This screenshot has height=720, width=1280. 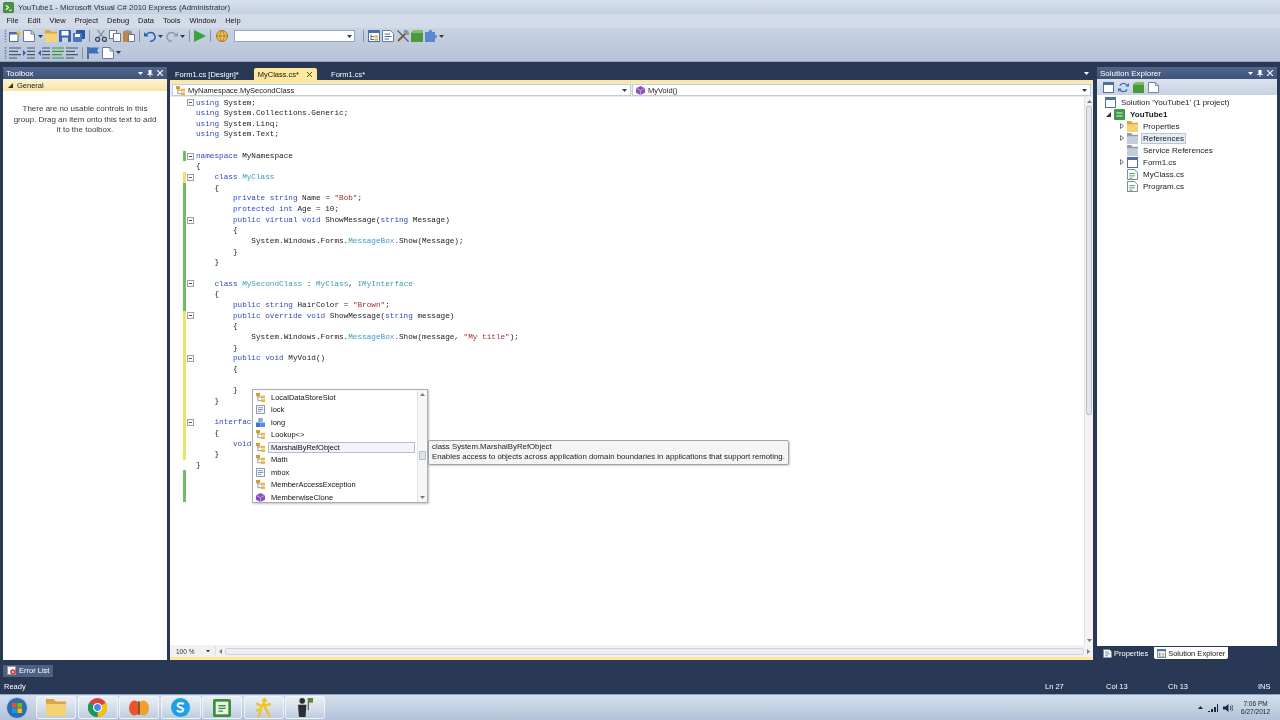 What do you see at coordinates (43, 52) in the screenshot?
I see `outdent-icon` at bounding box center [43, 52].